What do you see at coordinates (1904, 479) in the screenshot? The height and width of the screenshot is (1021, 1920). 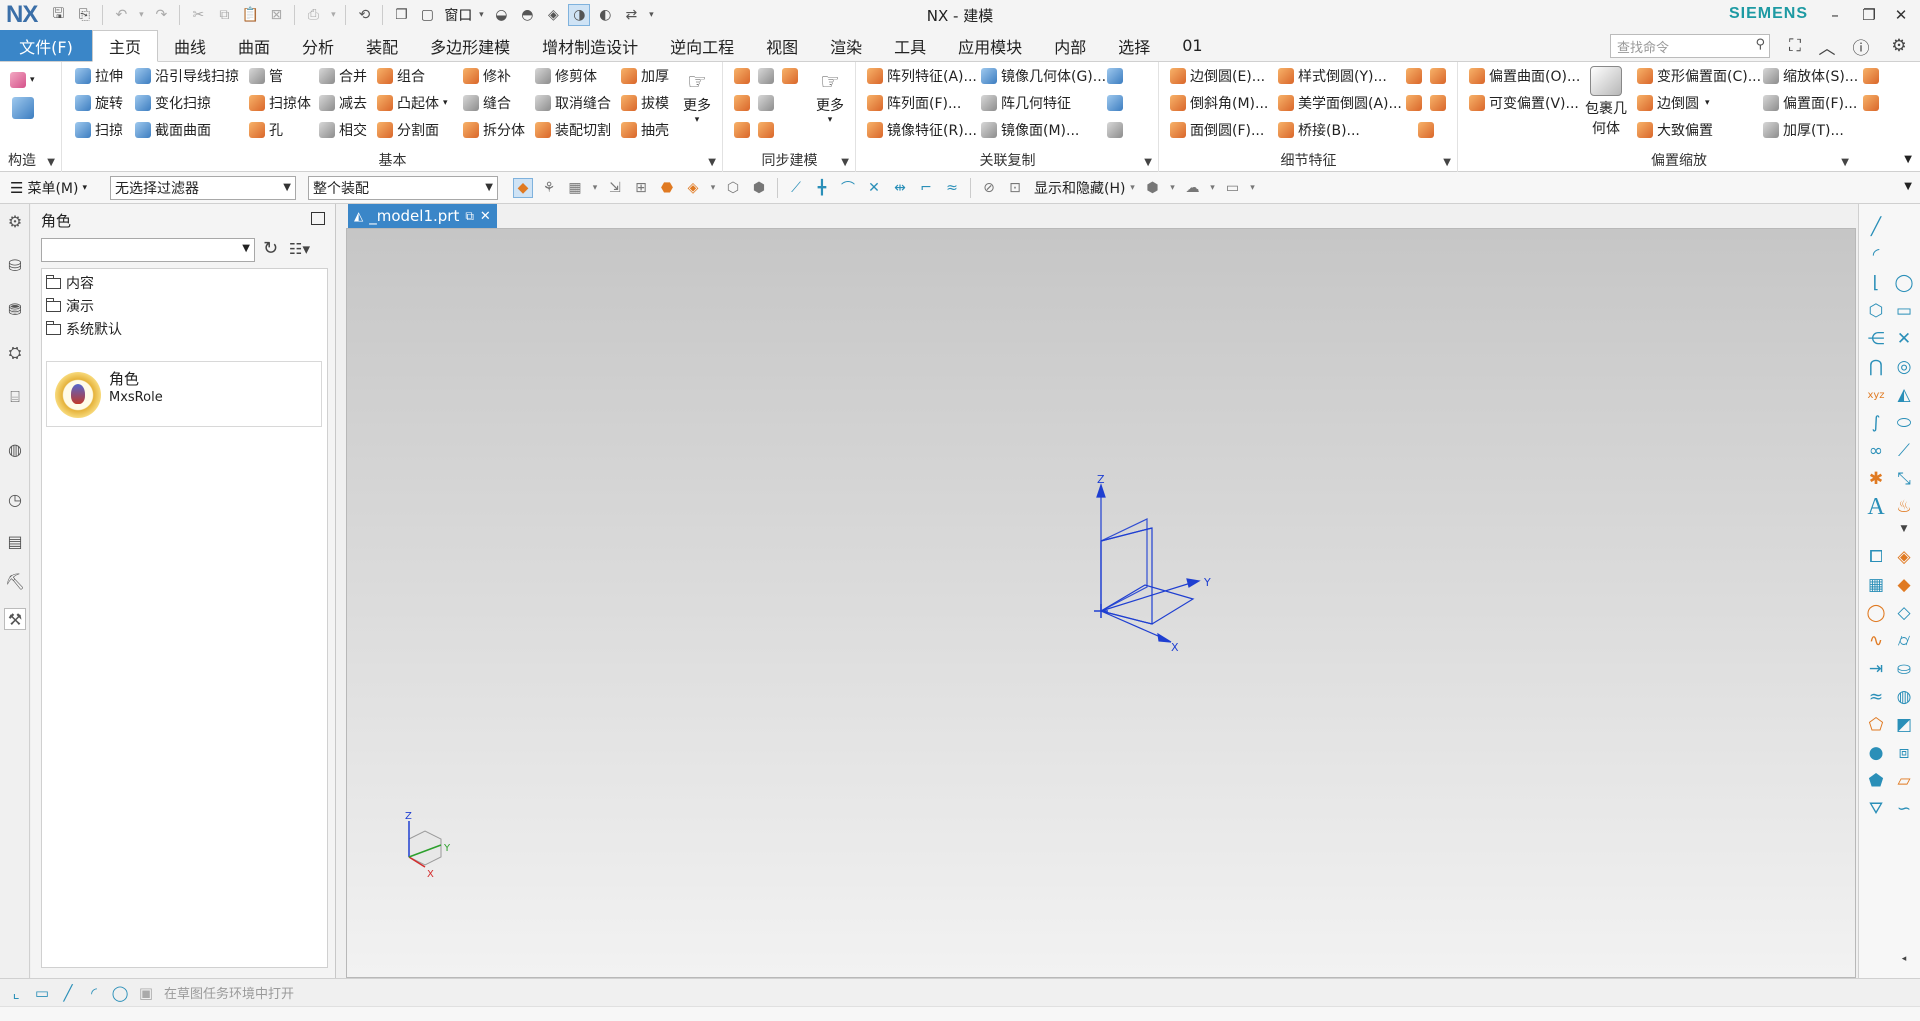 I see `extend-curve-icon: ⤡` at bounding box center [1904, 479].